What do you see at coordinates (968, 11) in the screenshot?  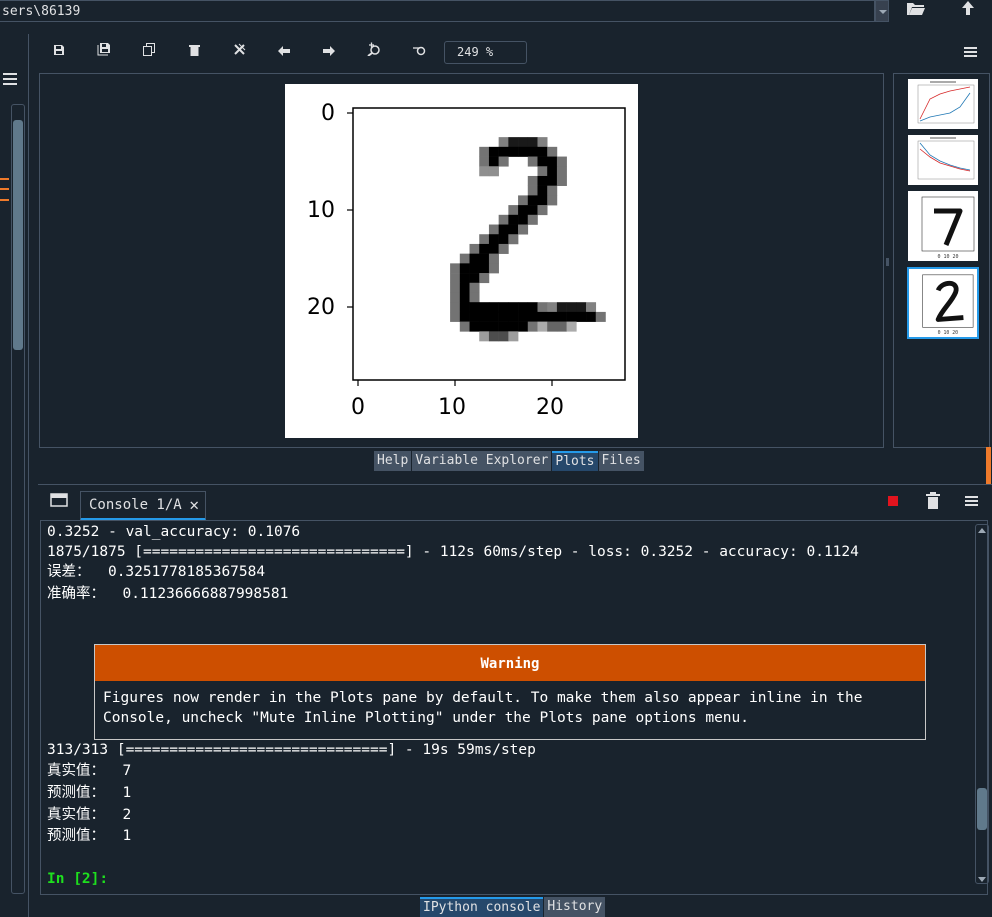 I see `arrow-up-icon` at bounding box center [968, 11].